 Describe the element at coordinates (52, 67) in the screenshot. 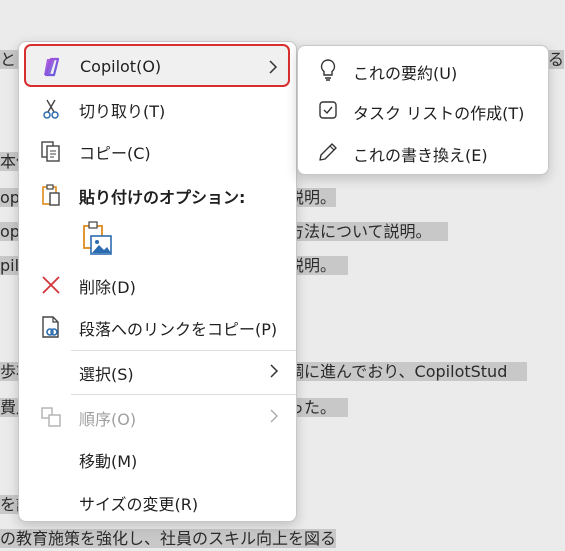

I see `copilot-icon` at that location.